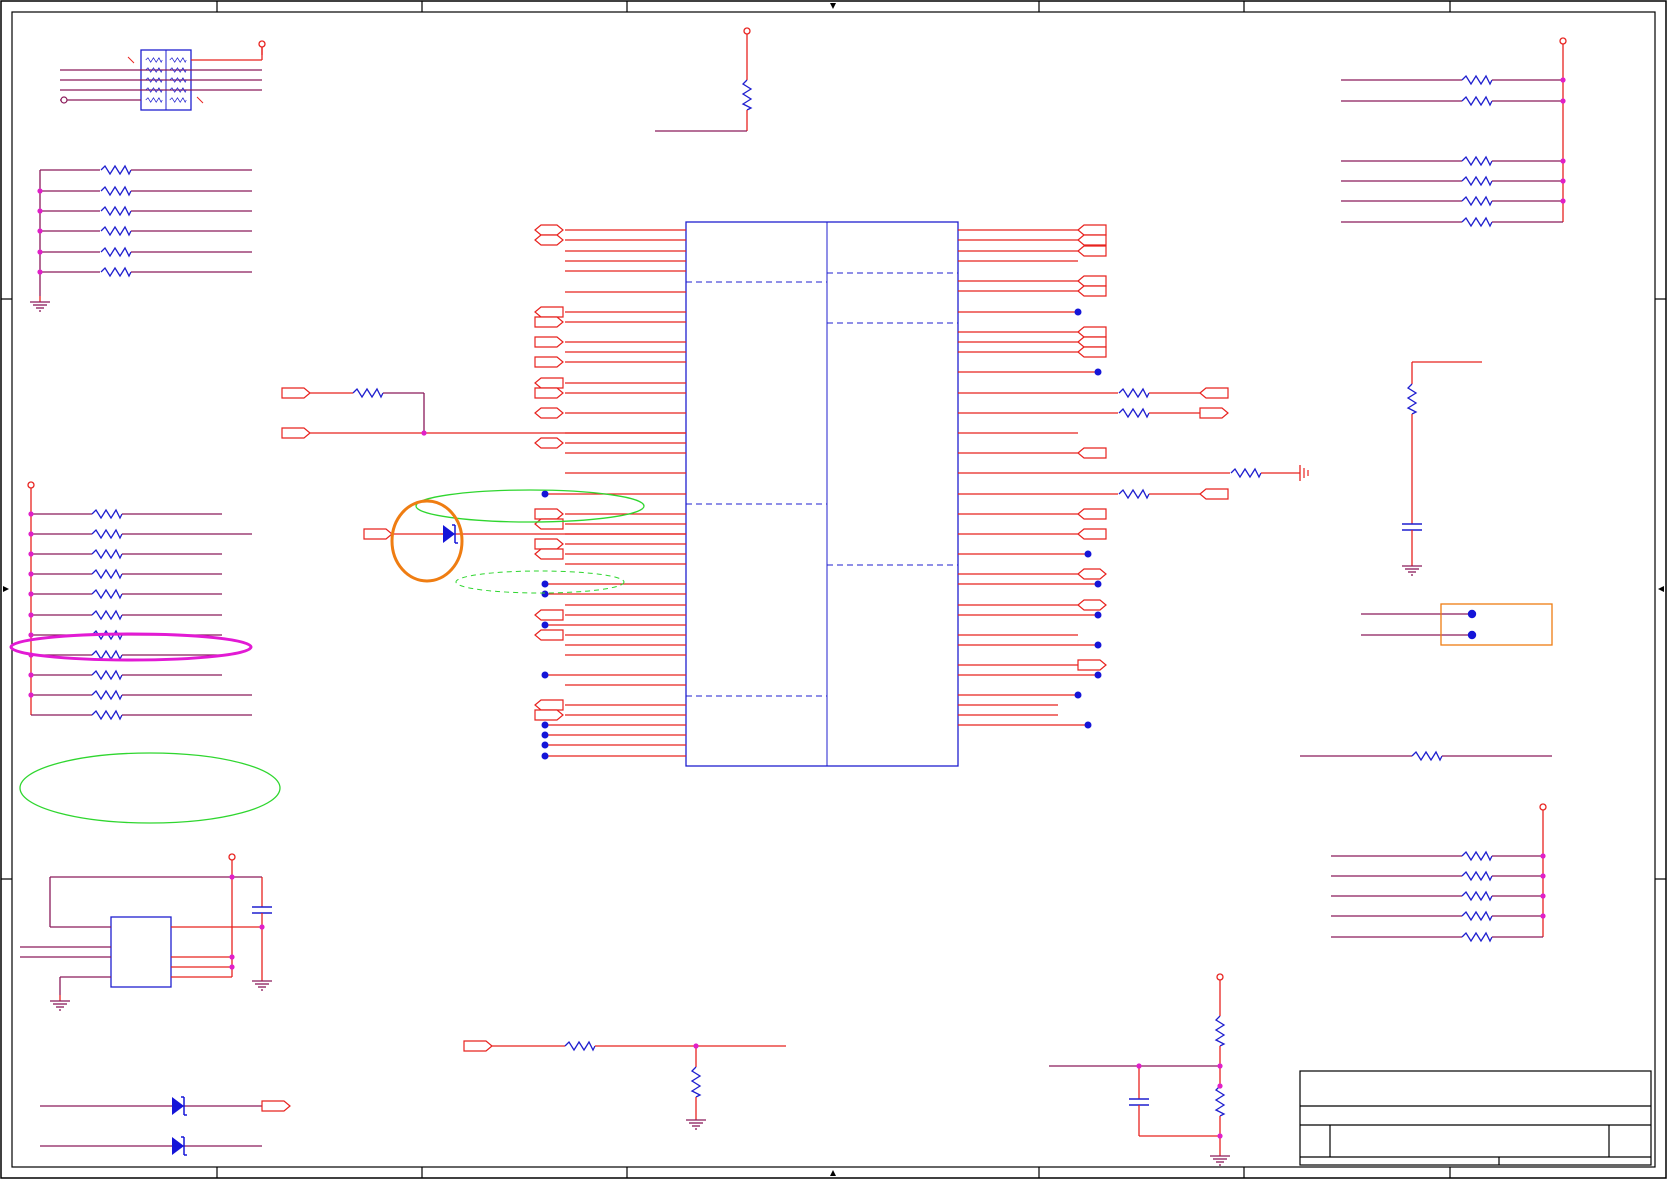 The image size is (1667, 1179). I want to click on title-block, so click(1475, 1118).